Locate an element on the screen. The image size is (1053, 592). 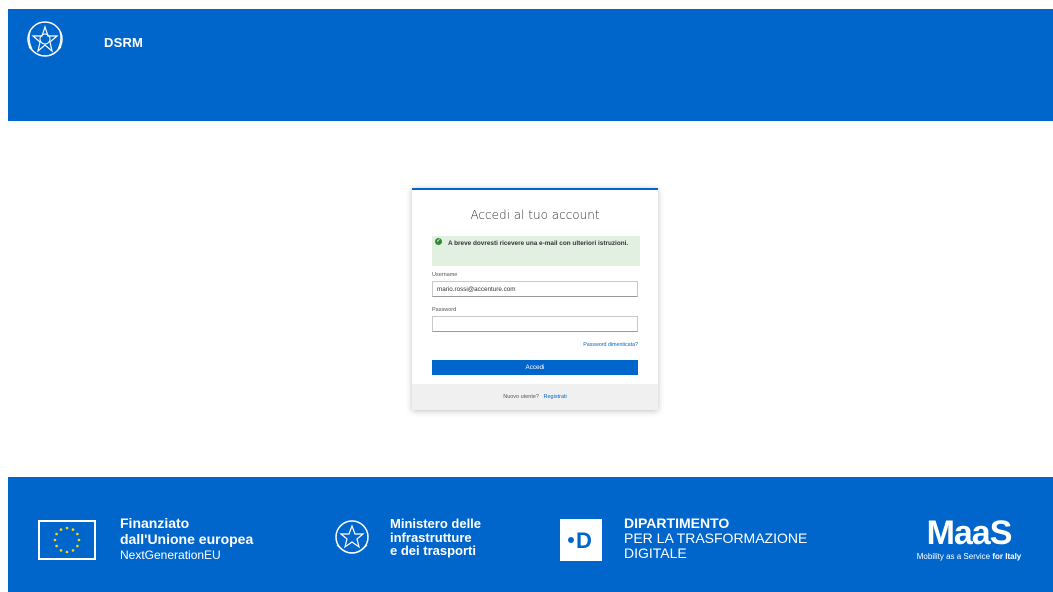
login-title: Accedi al tuo account is located at coordinates (535, 215).